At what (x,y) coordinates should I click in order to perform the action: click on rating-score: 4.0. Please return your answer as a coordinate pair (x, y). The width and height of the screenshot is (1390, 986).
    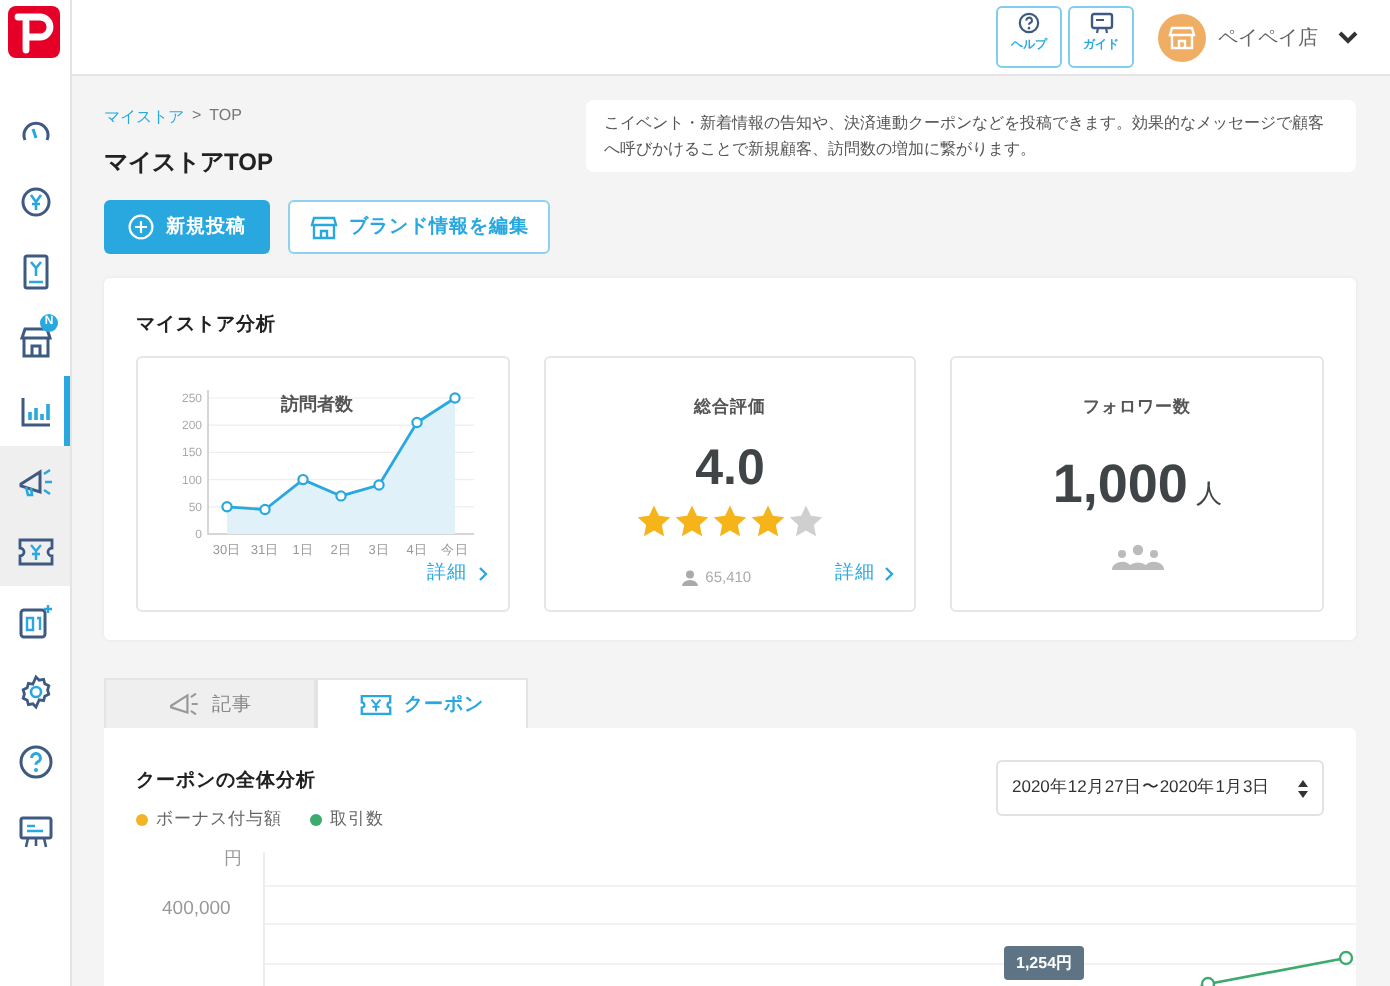
    Looking at the image, I should click on (730, 469).